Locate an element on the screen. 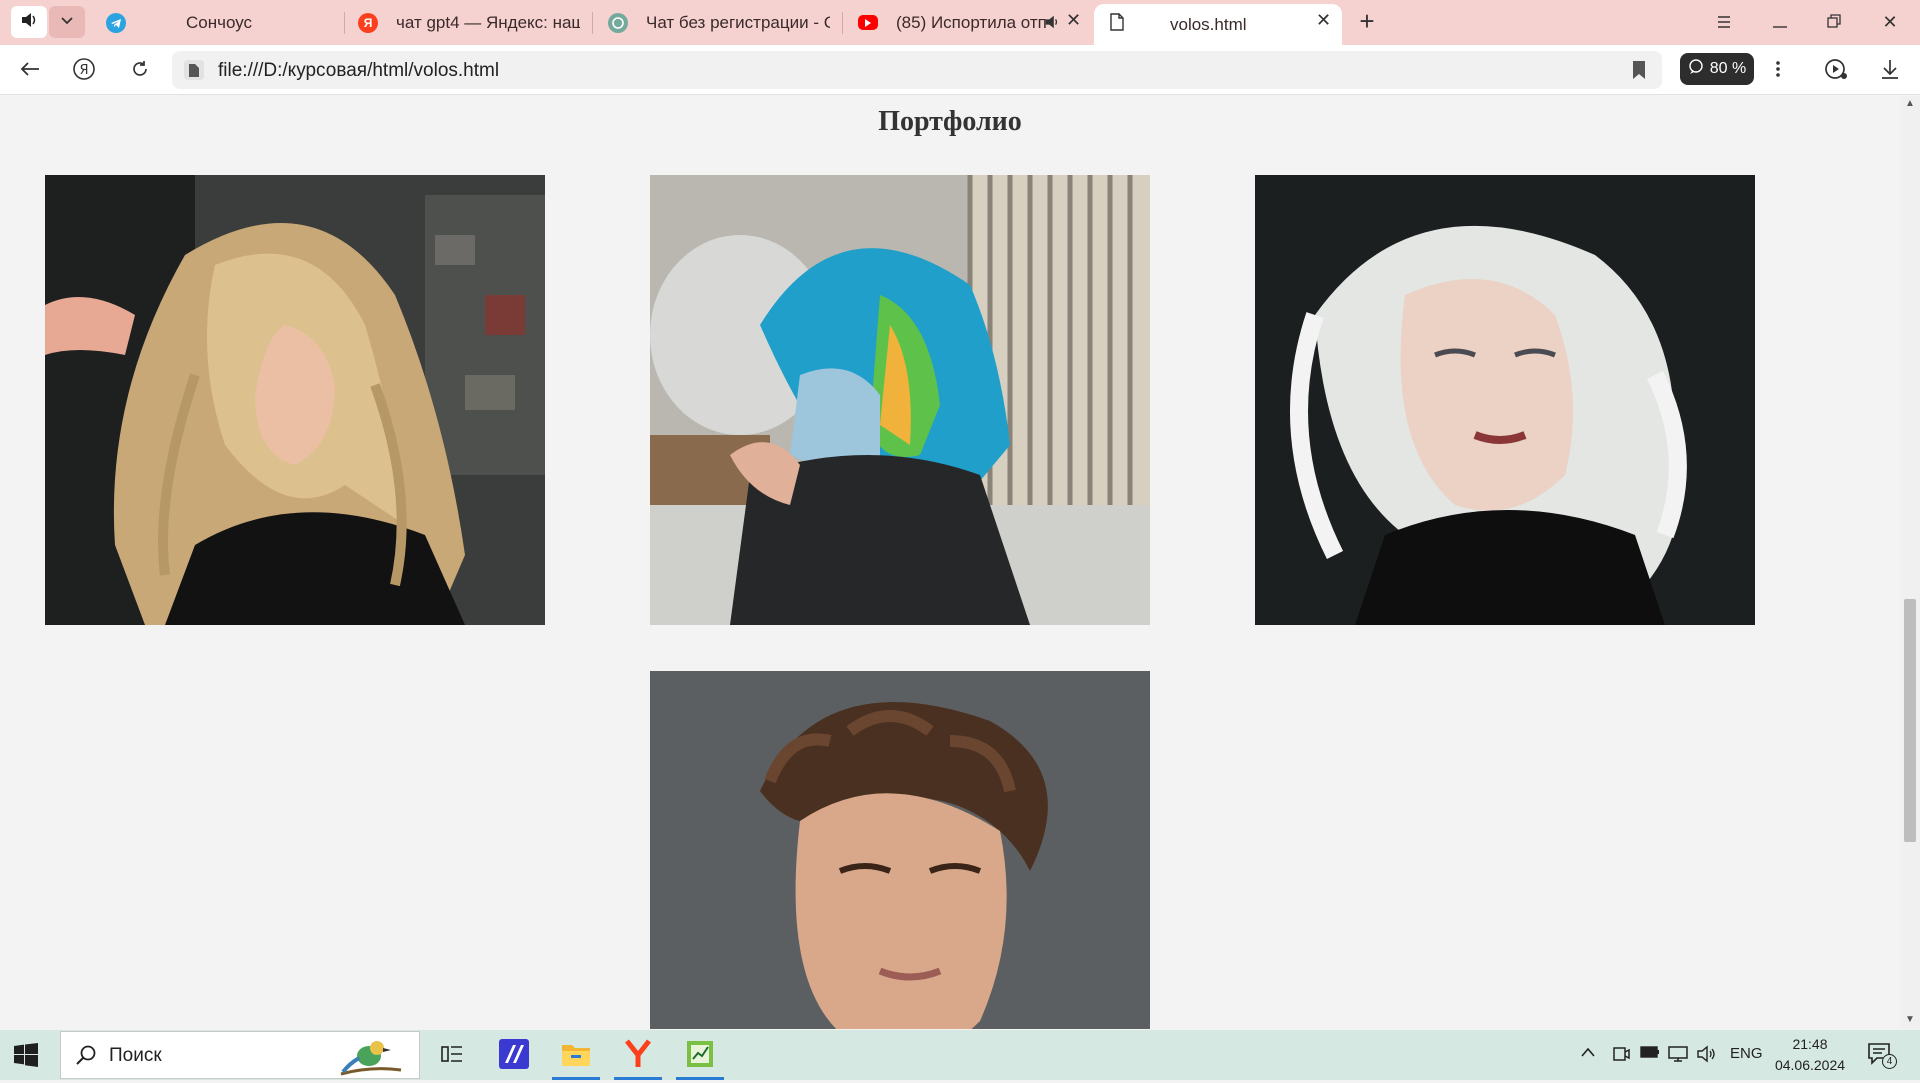  tab-chat: Чат без регистрации - Ch is located at coordinates (719, 22).